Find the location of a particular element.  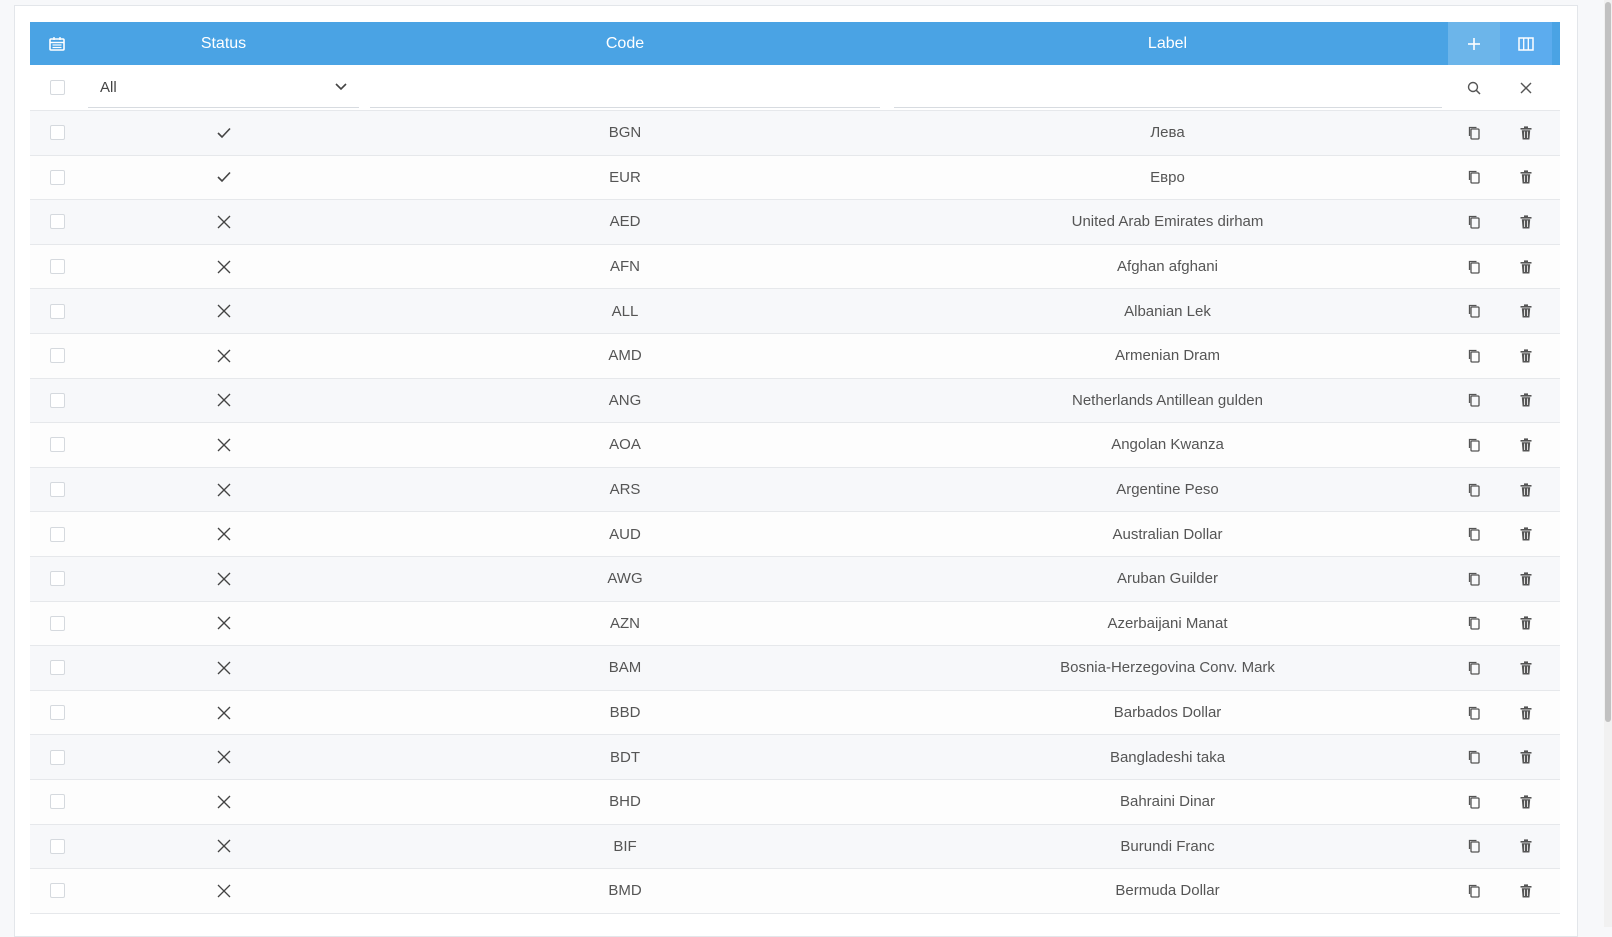

add-row-button is located at coordinates (1474, 43).